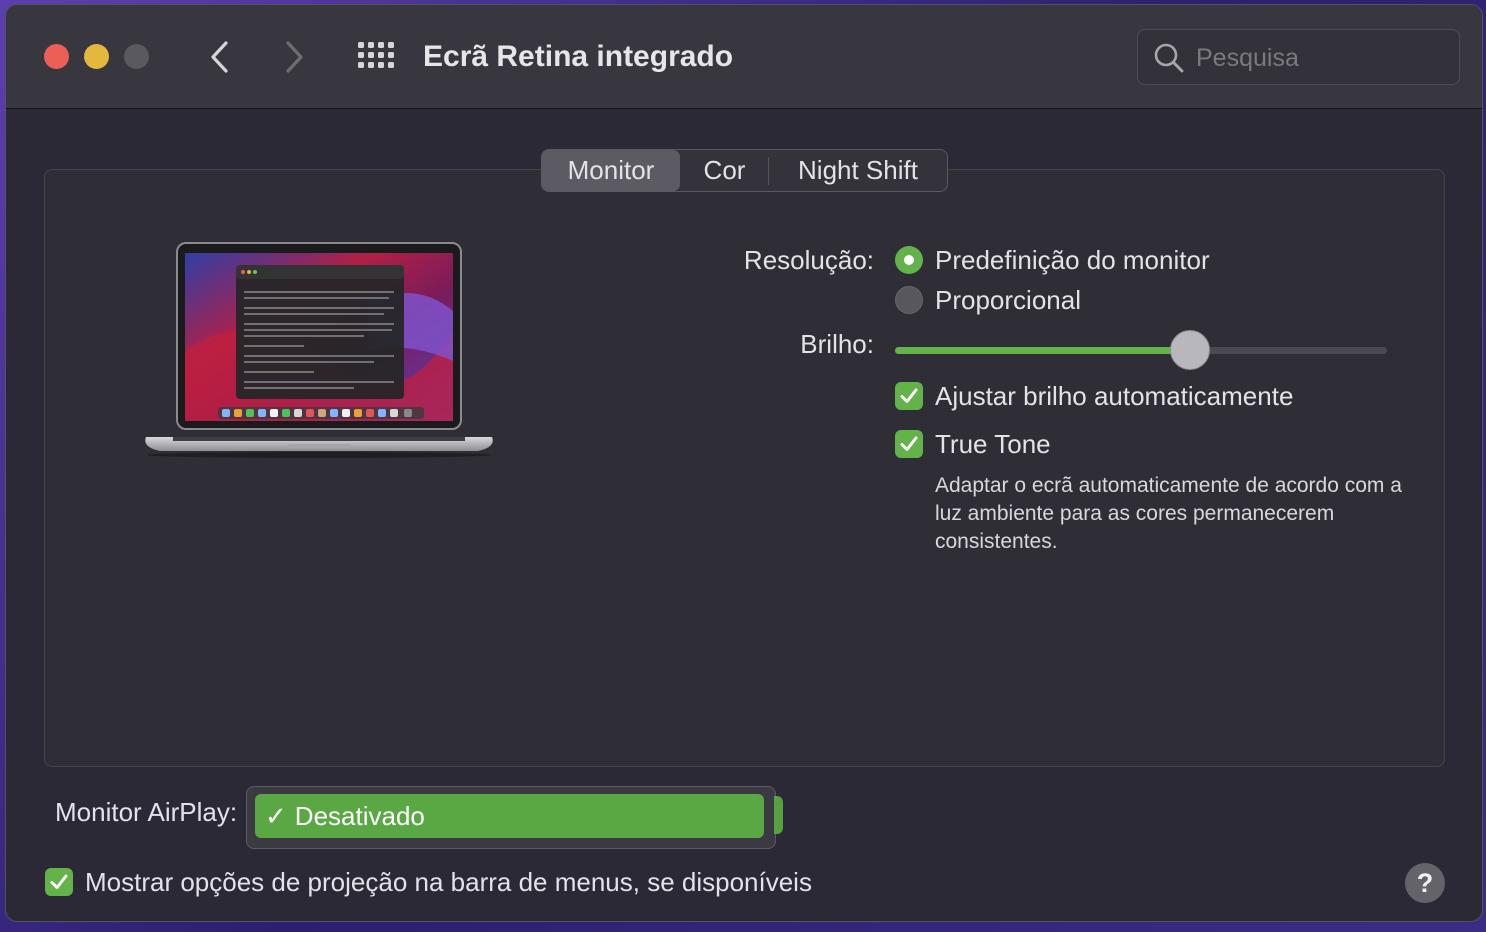  I want to click on laptop-illustration, so click(319, 350).